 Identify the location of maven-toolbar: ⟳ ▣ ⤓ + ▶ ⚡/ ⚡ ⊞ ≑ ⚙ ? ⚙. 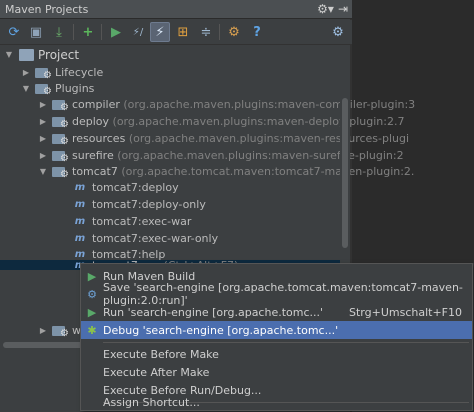
(176, 32).